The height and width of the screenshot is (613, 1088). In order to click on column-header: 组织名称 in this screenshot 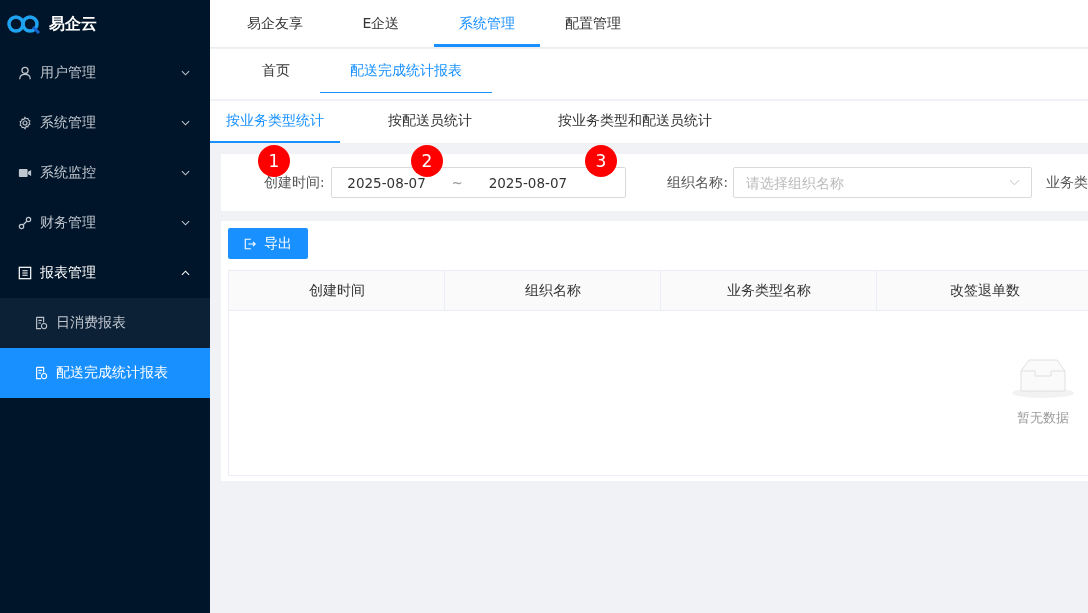, I will do `click(553, 290)`.